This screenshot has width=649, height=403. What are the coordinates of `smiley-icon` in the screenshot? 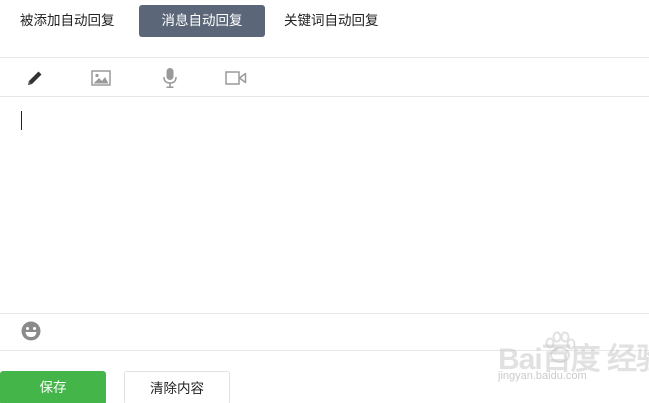 It's located at (31, 331).